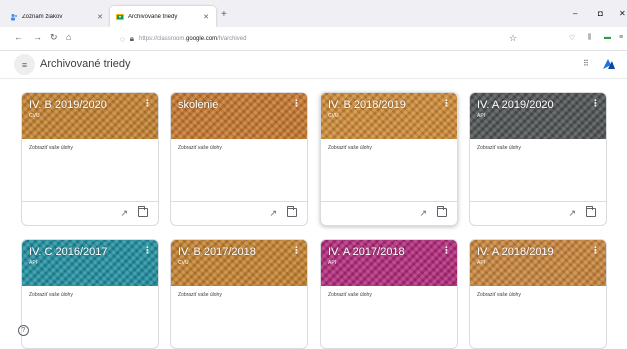 This screenshot has width=627, height=349. What do you see at coordinates (85, 64) in the screenshot?
I see `page-title: Archivované triedy` at bounding box center [85, 64].